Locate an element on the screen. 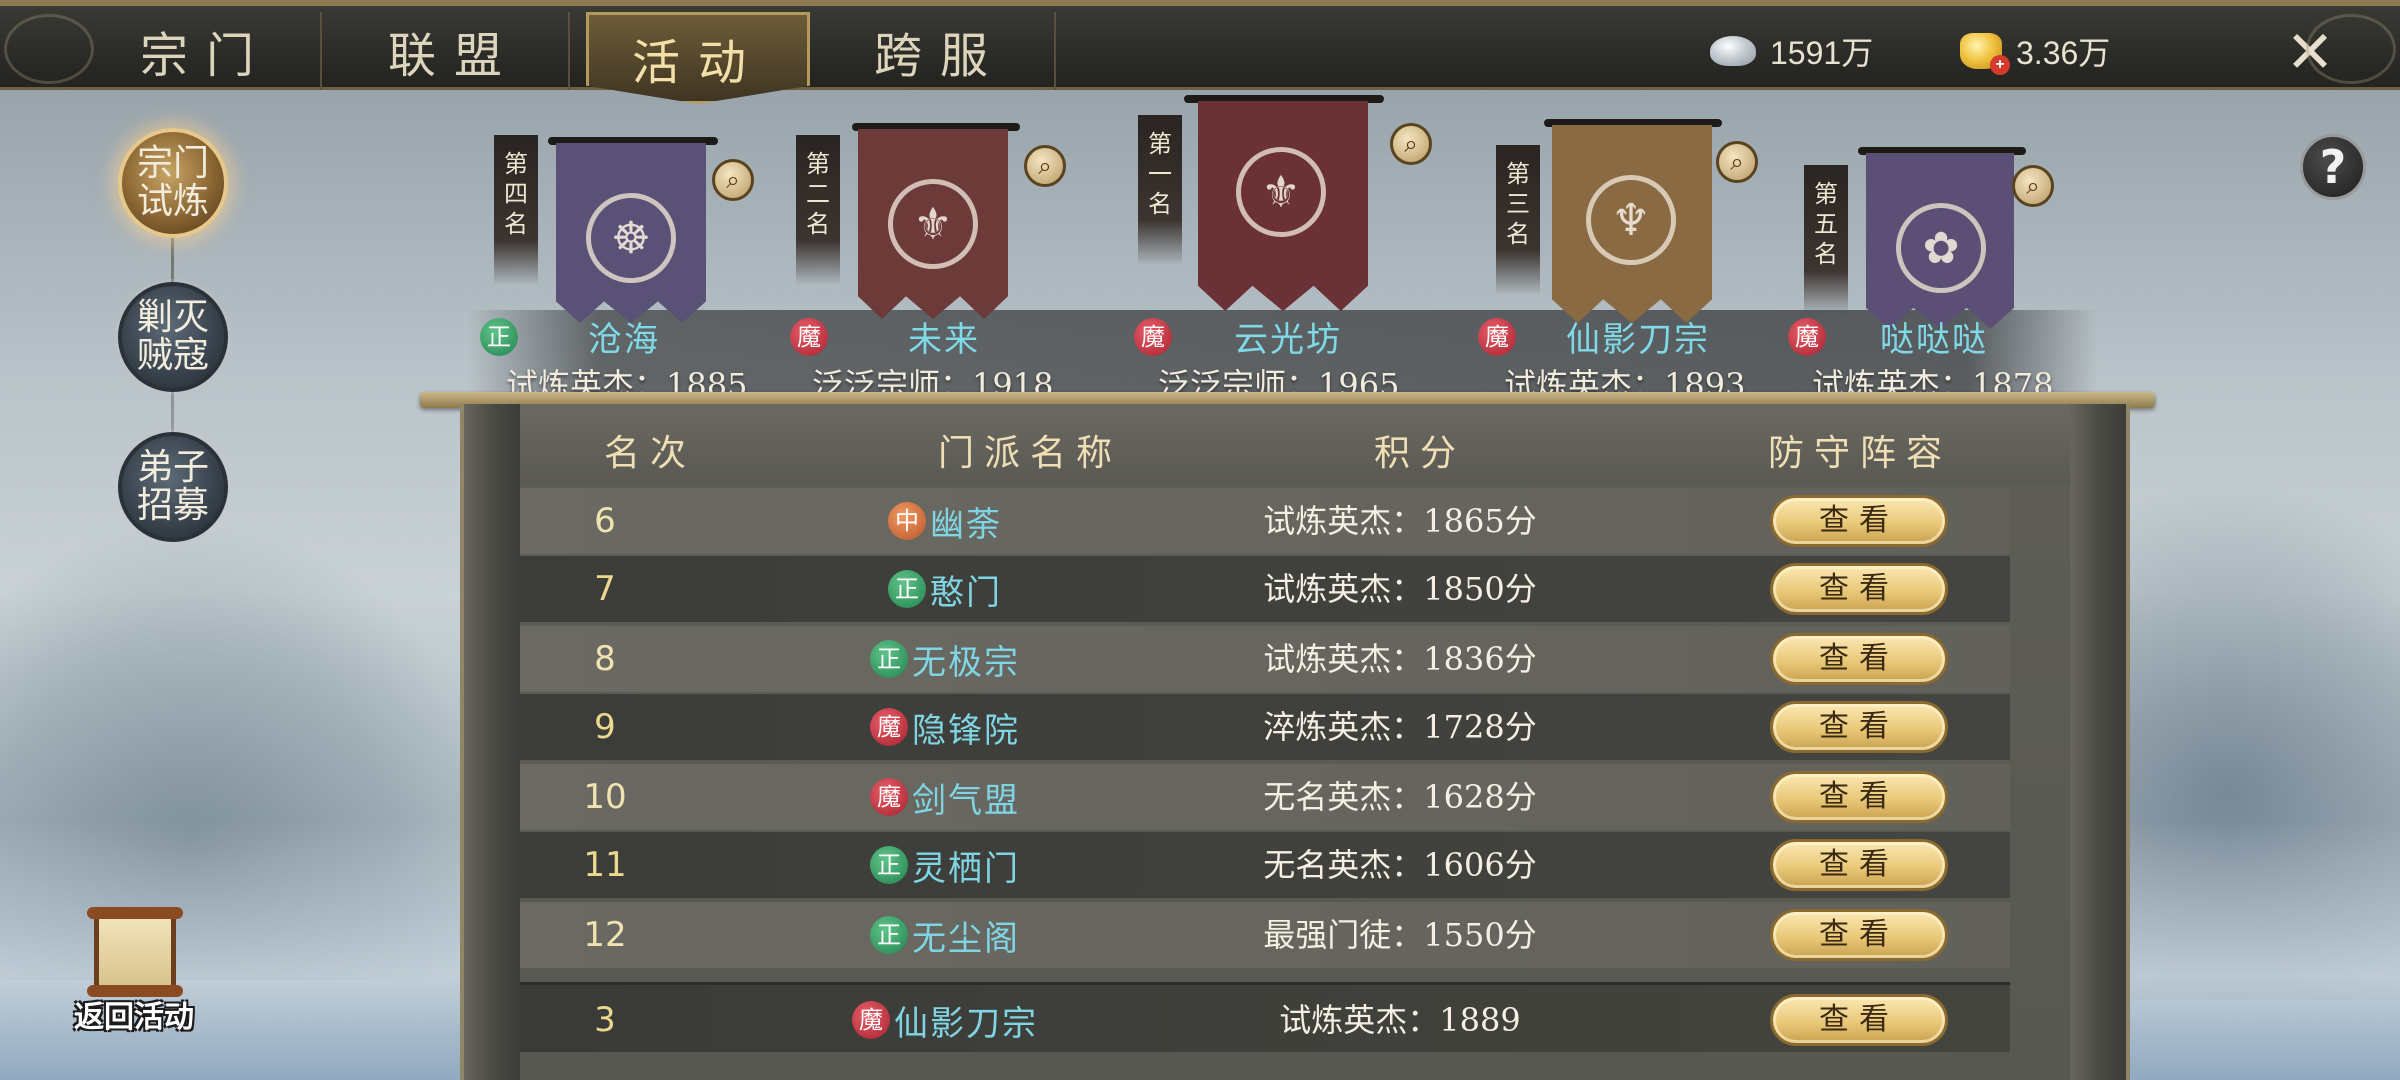  row-sect: 正 灵栖门 is located at coordinates (945, 865).